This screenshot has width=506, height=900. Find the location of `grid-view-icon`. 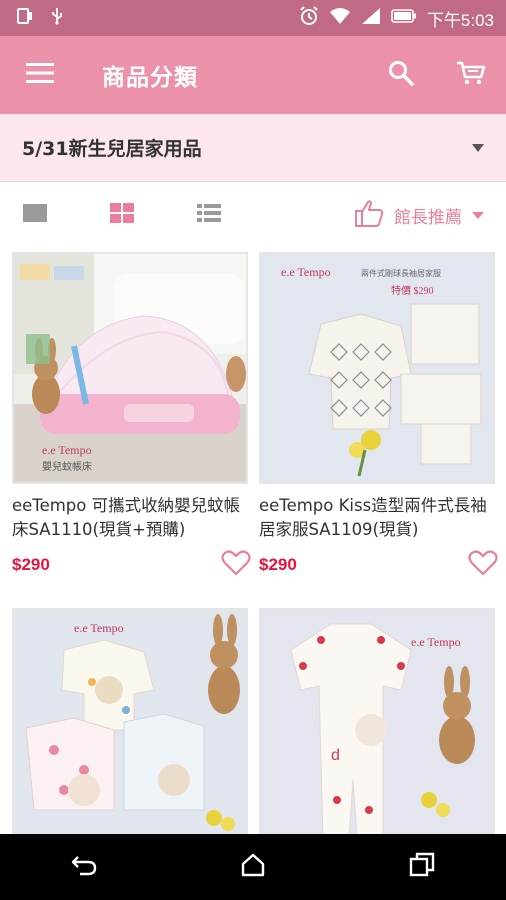

grid-view-icon is located at coordinates (122, 215).